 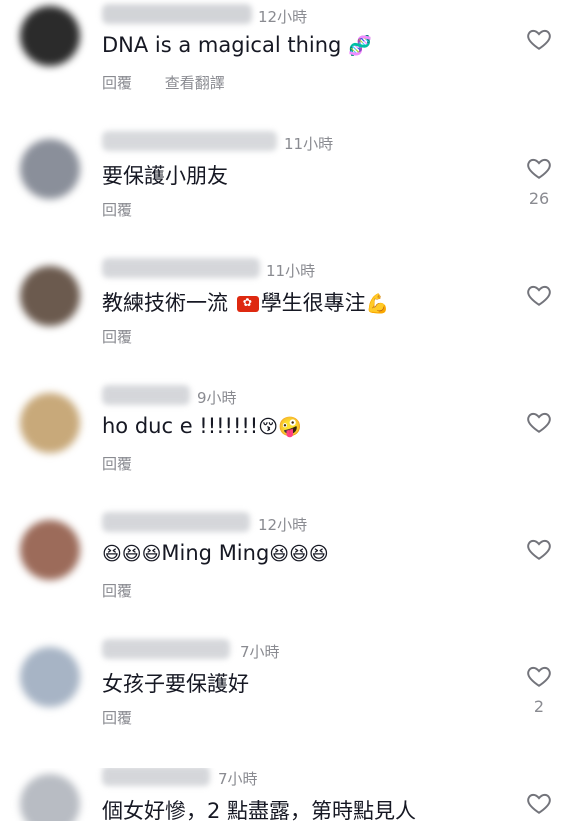 I want to click on comment-text: 女孩子要保護好, so click(x=175, y=684).